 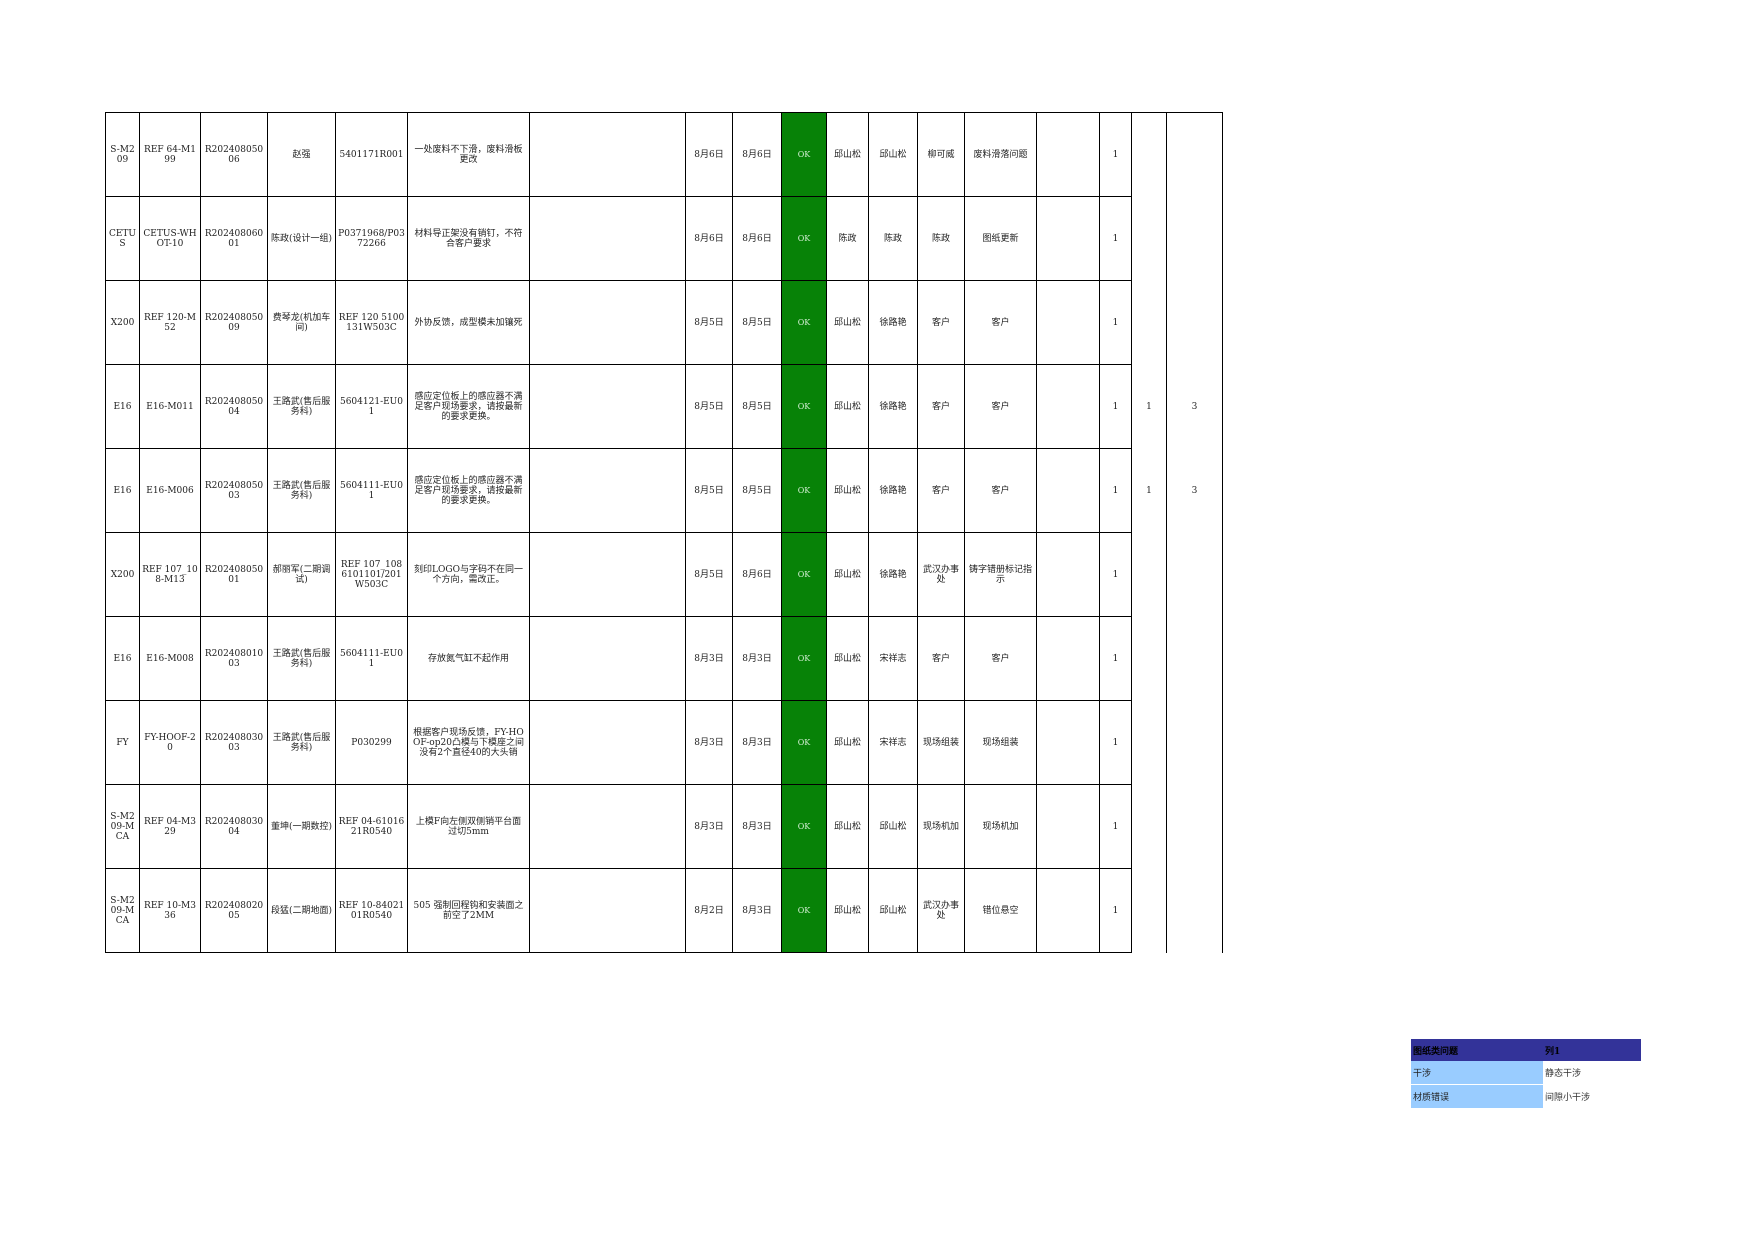 I want to click on part-number-cell: 5604121-EU01, so click(x=371, y=406).